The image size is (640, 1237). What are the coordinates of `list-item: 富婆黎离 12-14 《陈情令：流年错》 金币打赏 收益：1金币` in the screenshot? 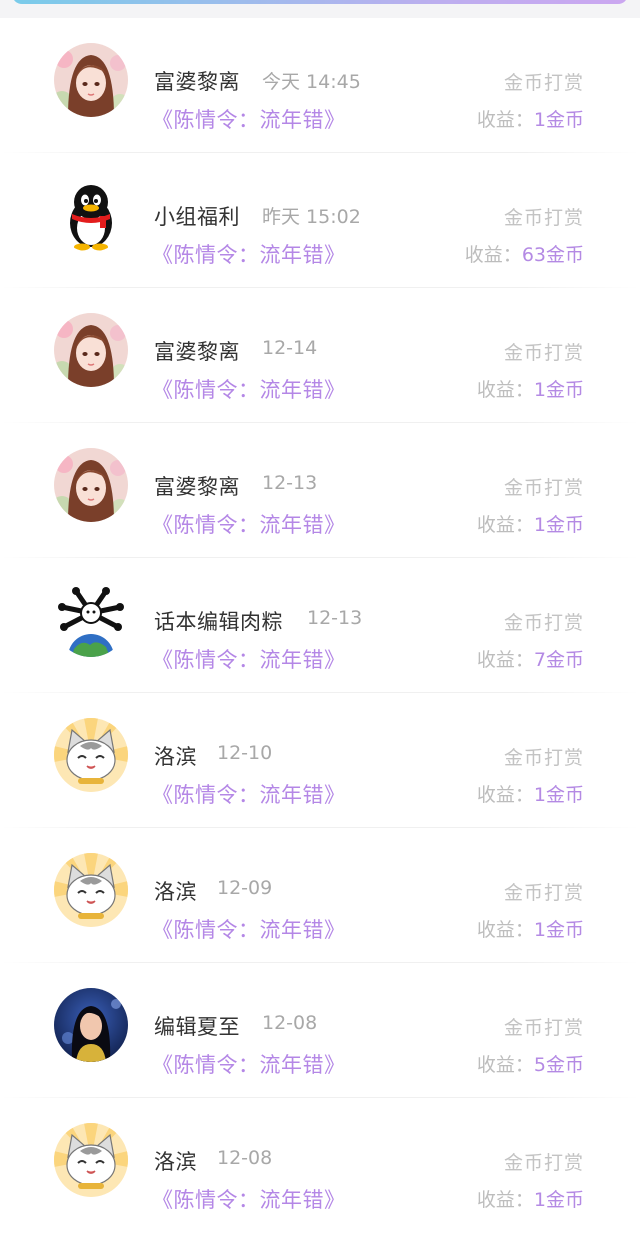 It's located at (320, 355).